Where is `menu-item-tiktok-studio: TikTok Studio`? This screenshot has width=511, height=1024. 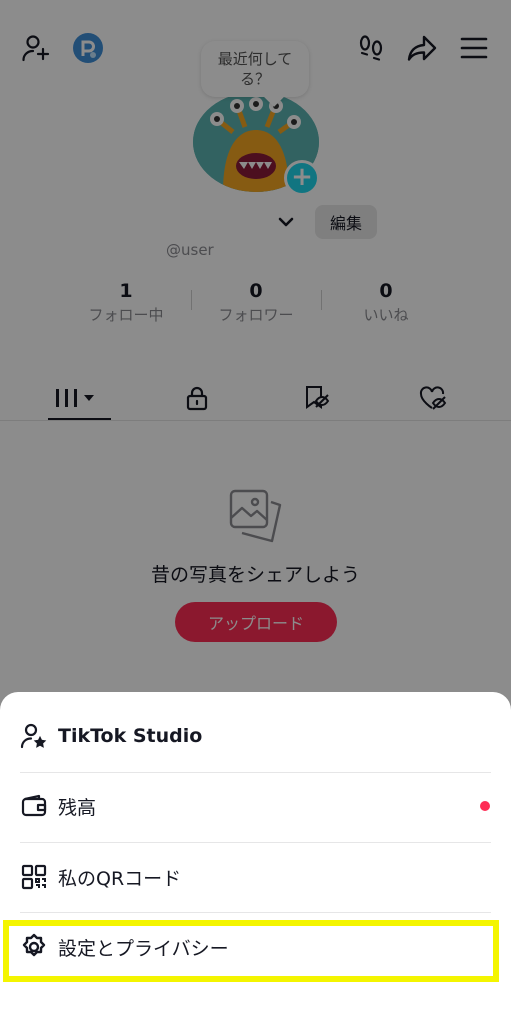 menu-item-tiktok-studio: TikTok Studio is located at coordinates (255, 736).